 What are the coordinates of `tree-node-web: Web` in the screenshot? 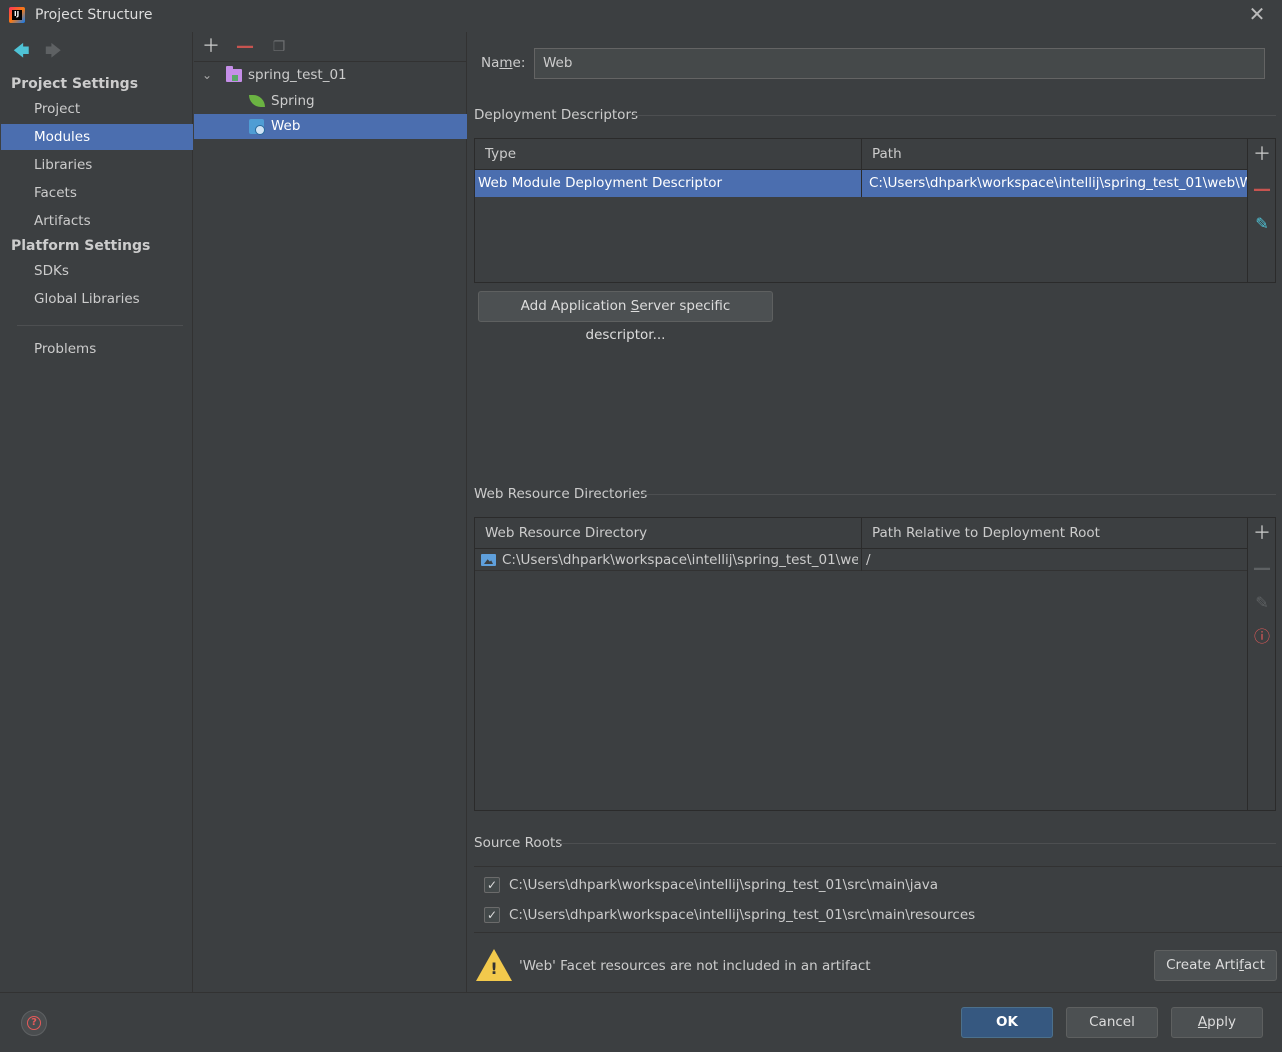 It's located at (330, 126).